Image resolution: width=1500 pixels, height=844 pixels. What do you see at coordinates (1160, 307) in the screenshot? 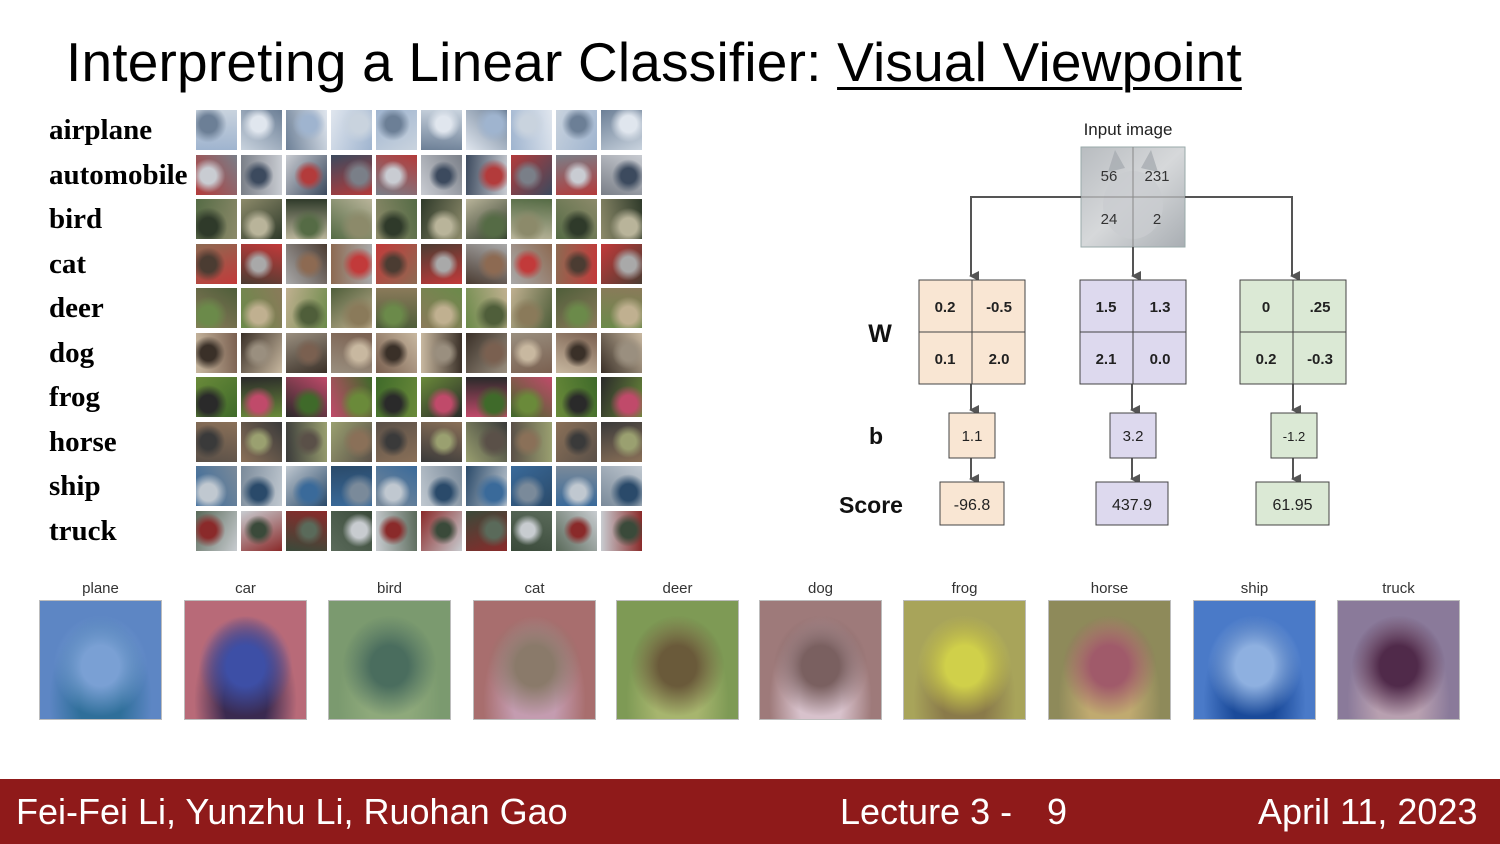
I see `weight-value: 1.3` at bounding box center [1160, 307].